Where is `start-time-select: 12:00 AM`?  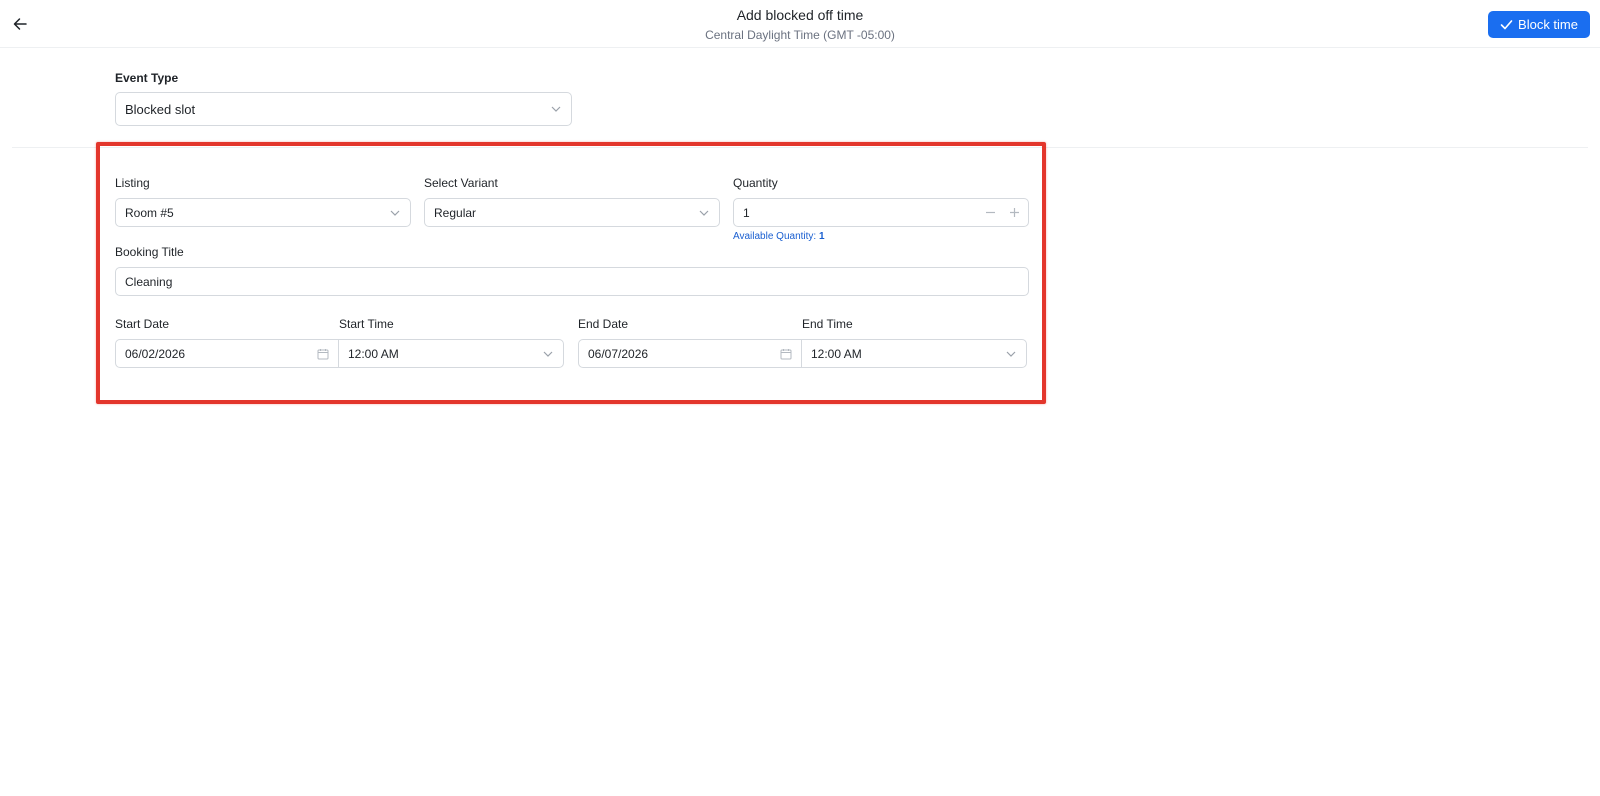 start-time-select: 12:00 AM is located at coordinates (451, 353).